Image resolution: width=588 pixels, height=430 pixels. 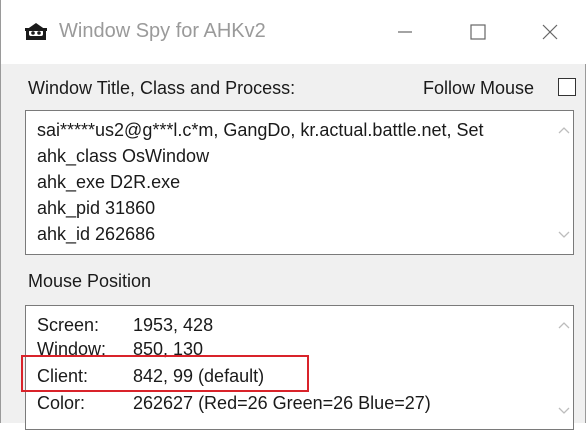 I want to click on client-highlight-box, so click(x=165, y=373).